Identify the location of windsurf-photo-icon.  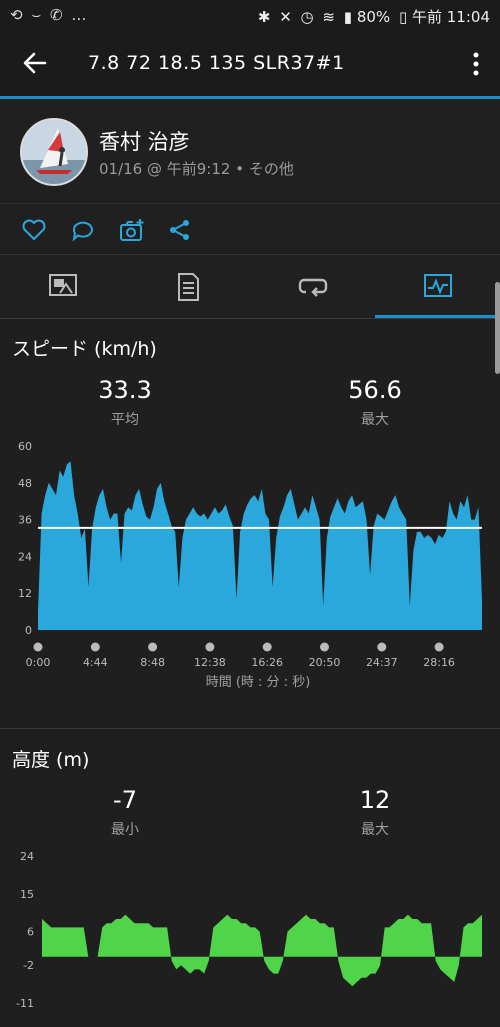
(54, 152).